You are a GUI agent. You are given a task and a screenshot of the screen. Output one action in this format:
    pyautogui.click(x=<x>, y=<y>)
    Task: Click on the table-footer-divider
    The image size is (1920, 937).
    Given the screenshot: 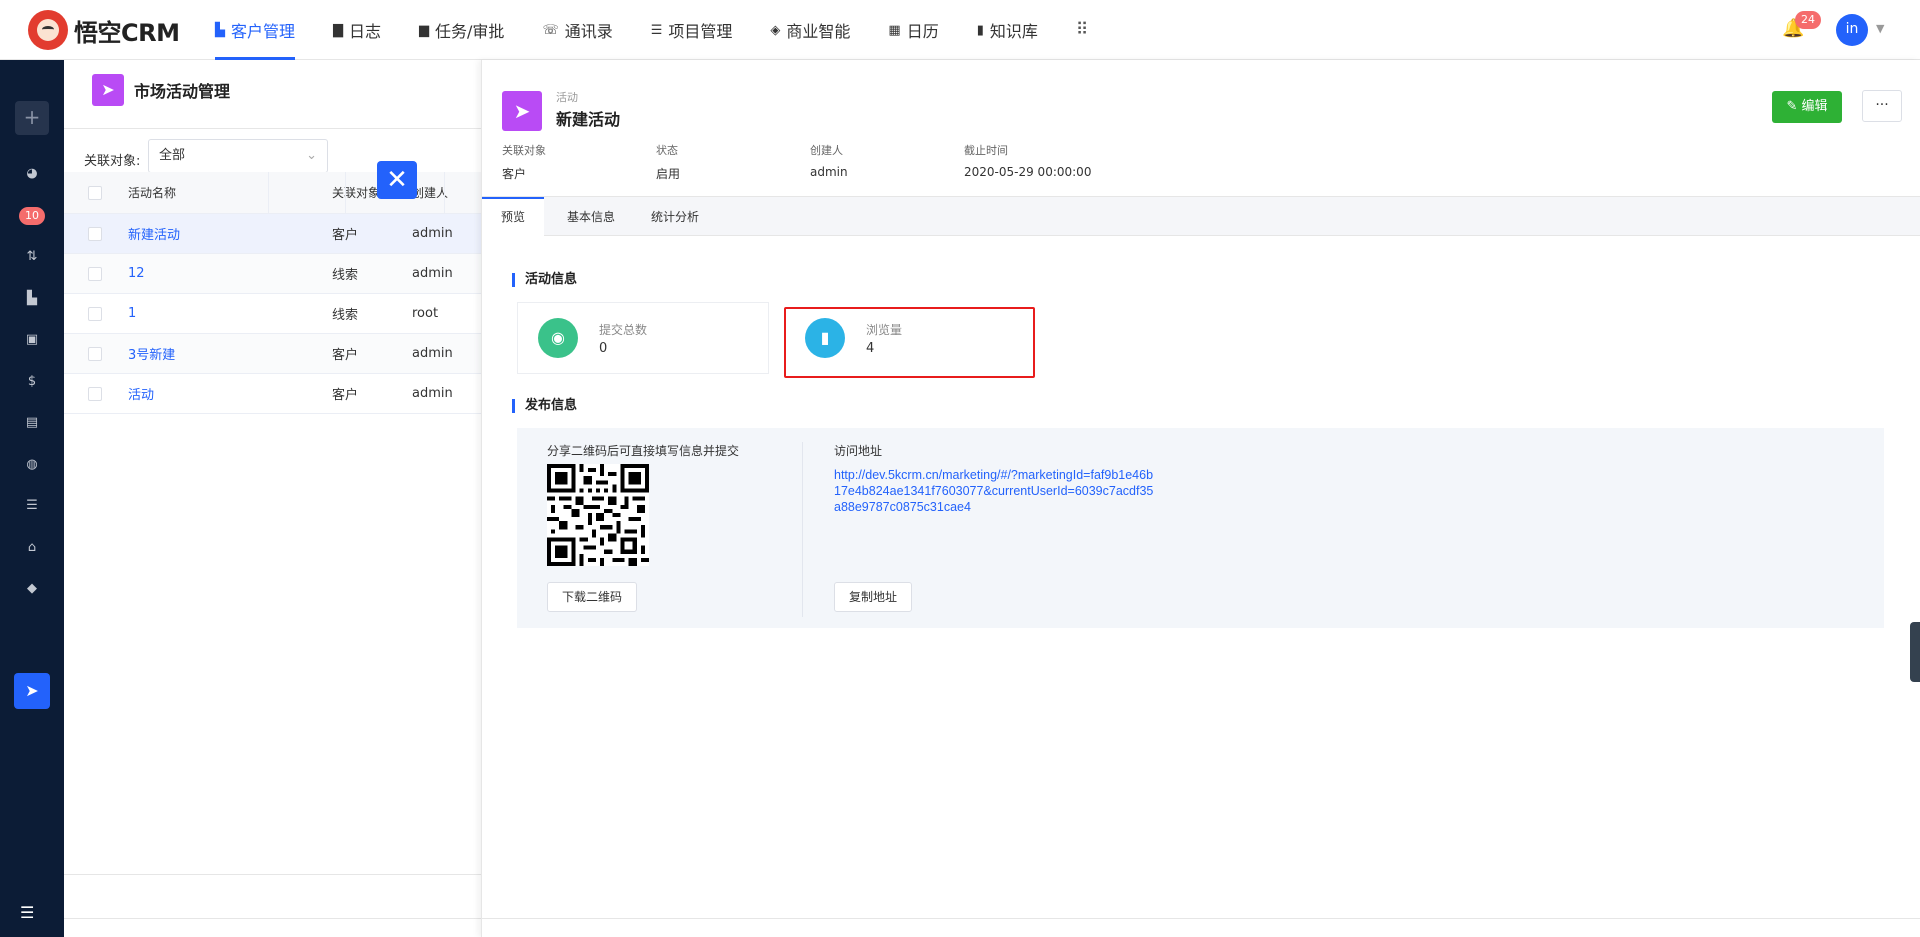 What is the action you would take?
    pyautogui.click(x=277, y=874)
    